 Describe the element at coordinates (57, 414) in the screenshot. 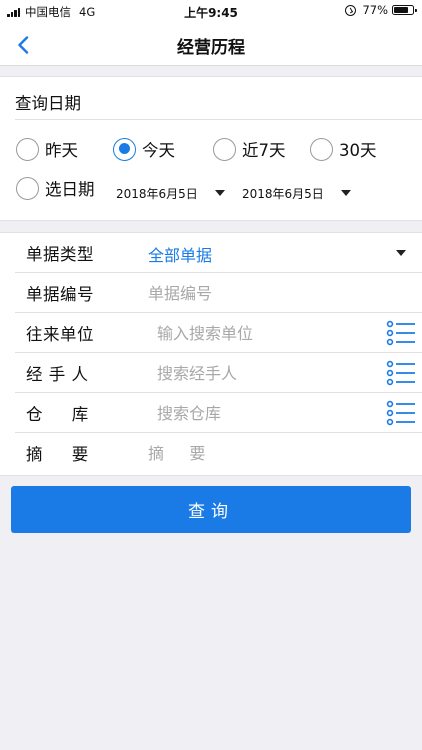

I see `warehouse-label: 仓 库` at that location.